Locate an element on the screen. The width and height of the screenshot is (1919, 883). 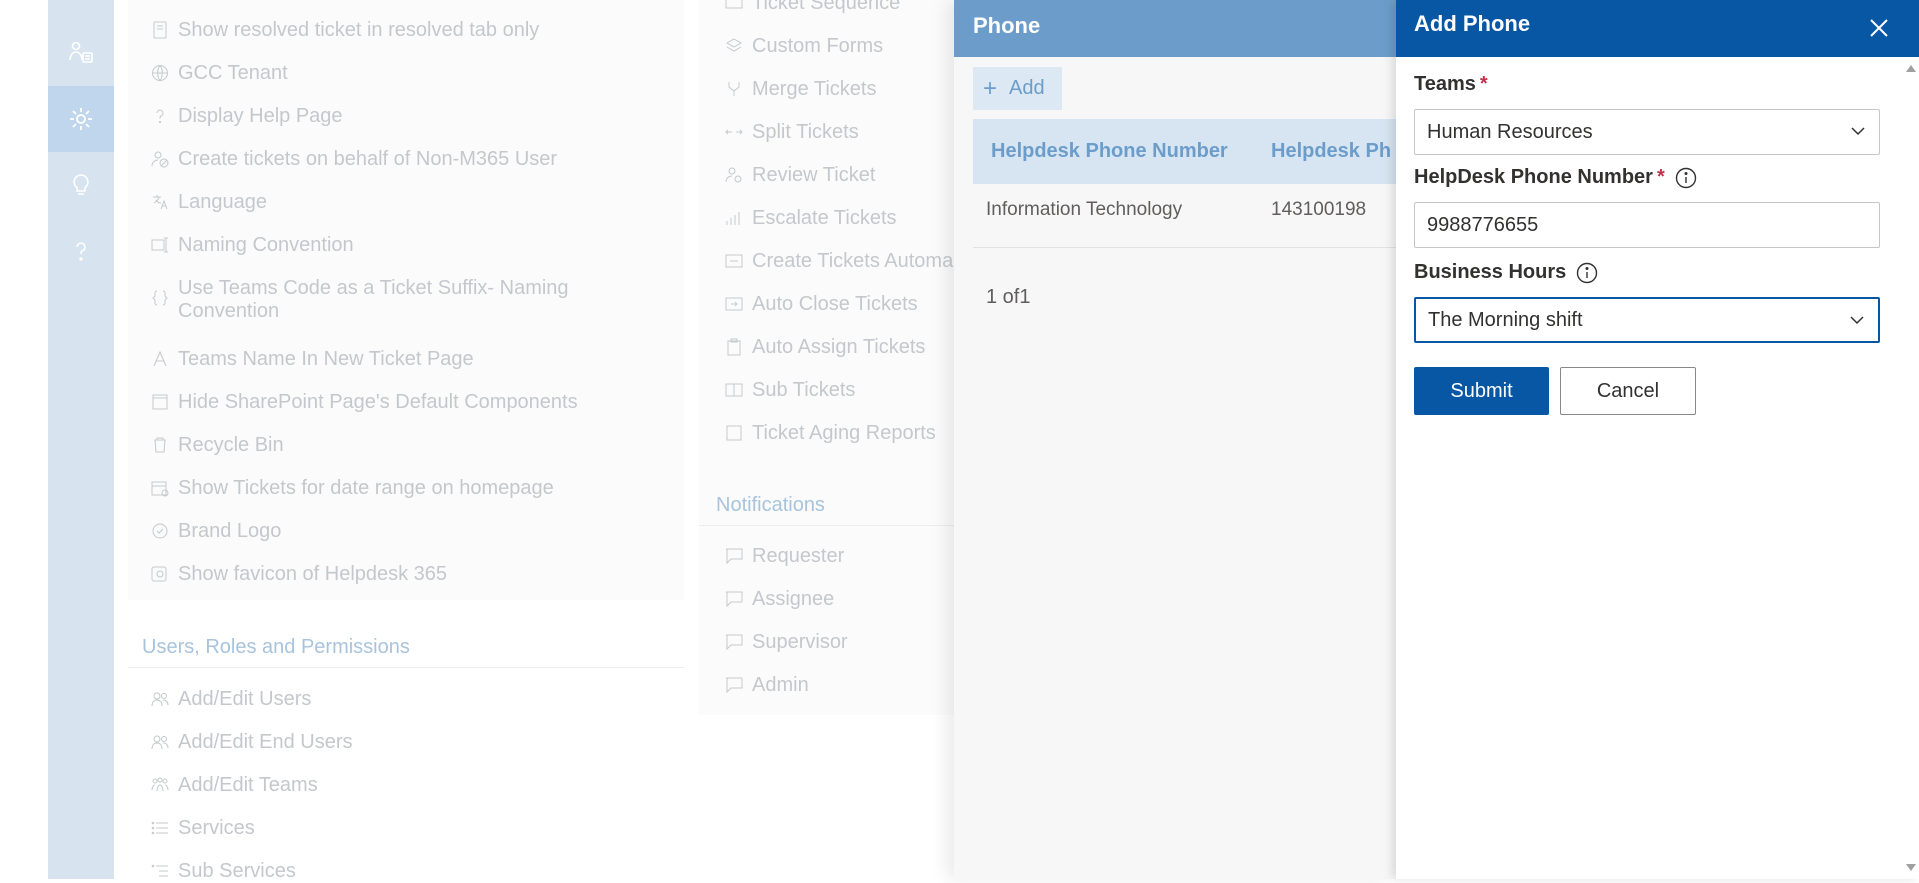
vertical-scrollbar is located at coordinates (1910, 468).